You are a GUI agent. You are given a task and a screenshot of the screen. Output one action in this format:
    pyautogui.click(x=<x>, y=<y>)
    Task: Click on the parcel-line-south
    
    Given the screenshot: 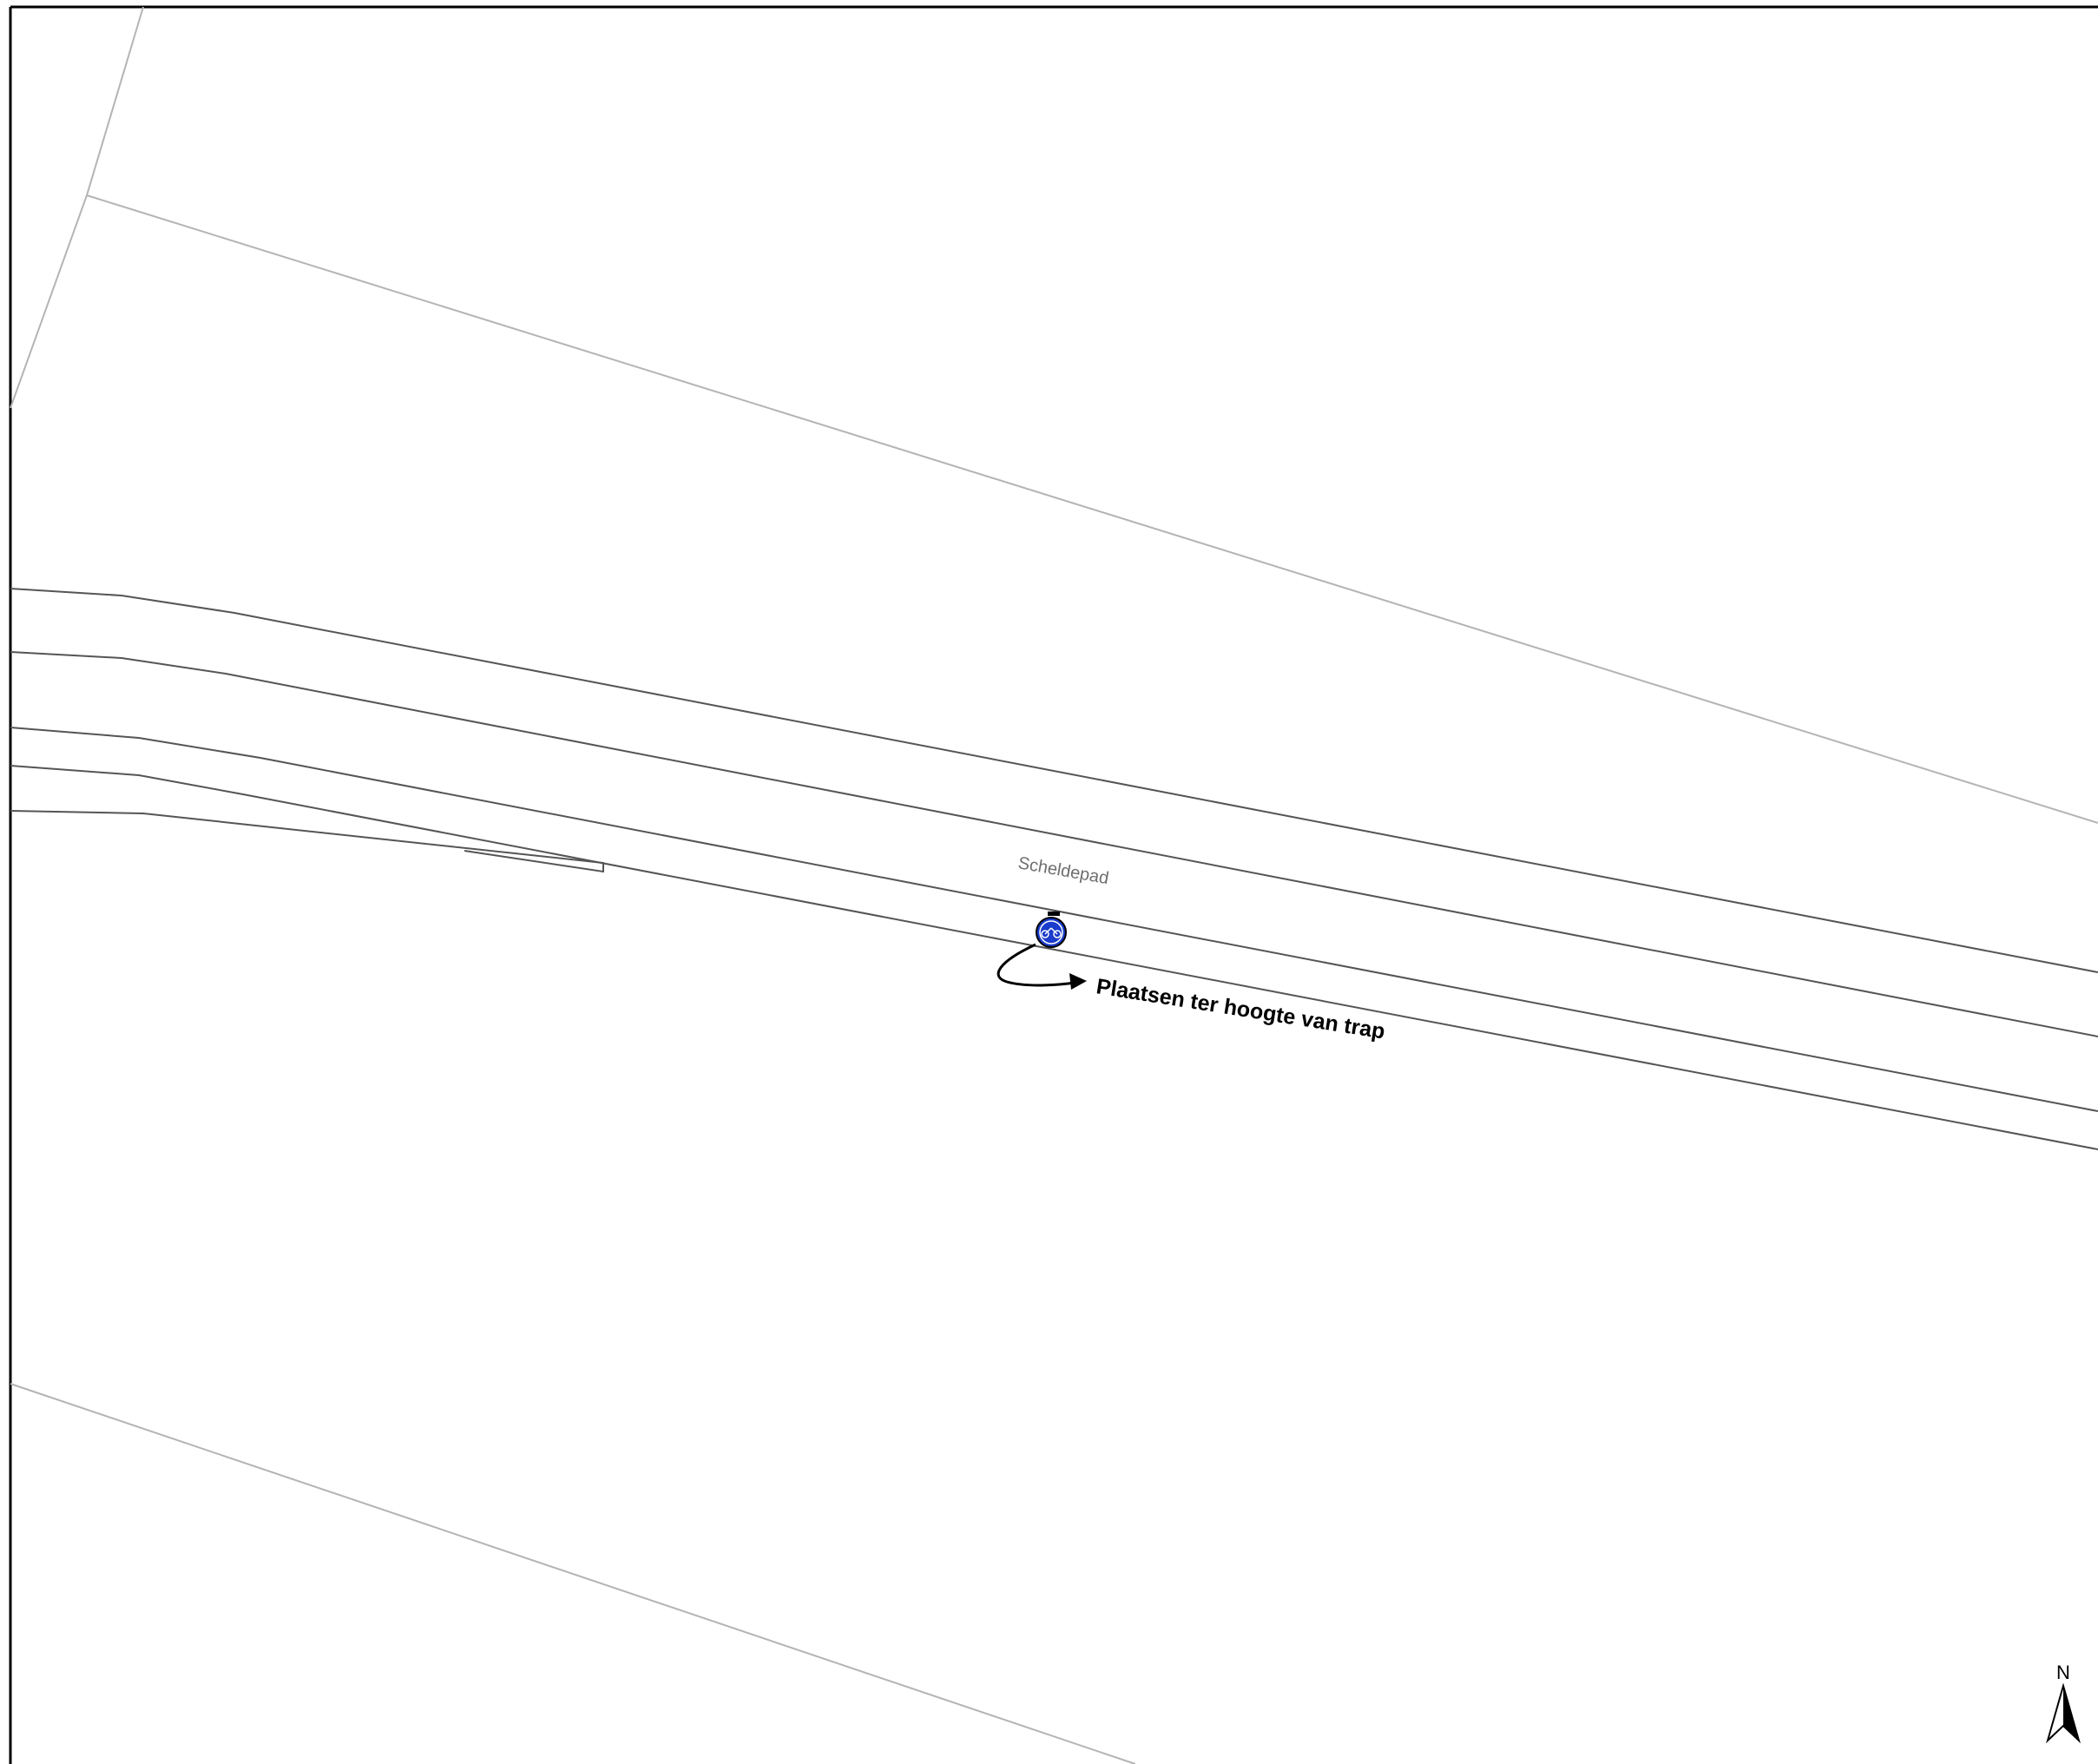 What is the action you would take?
    pyautogui.click(x=573, y=1573)
    